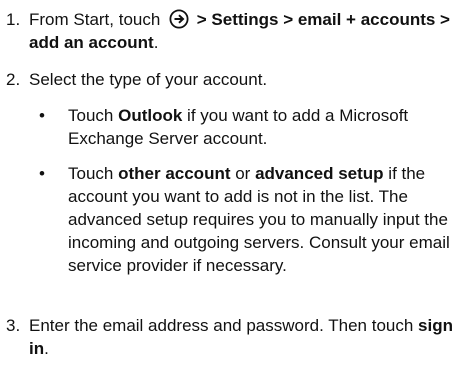  What do you see at coordinates (174, 173) in the screenshot?
I see `bullet-text-bold: other account` at bounding box center [174, 173].